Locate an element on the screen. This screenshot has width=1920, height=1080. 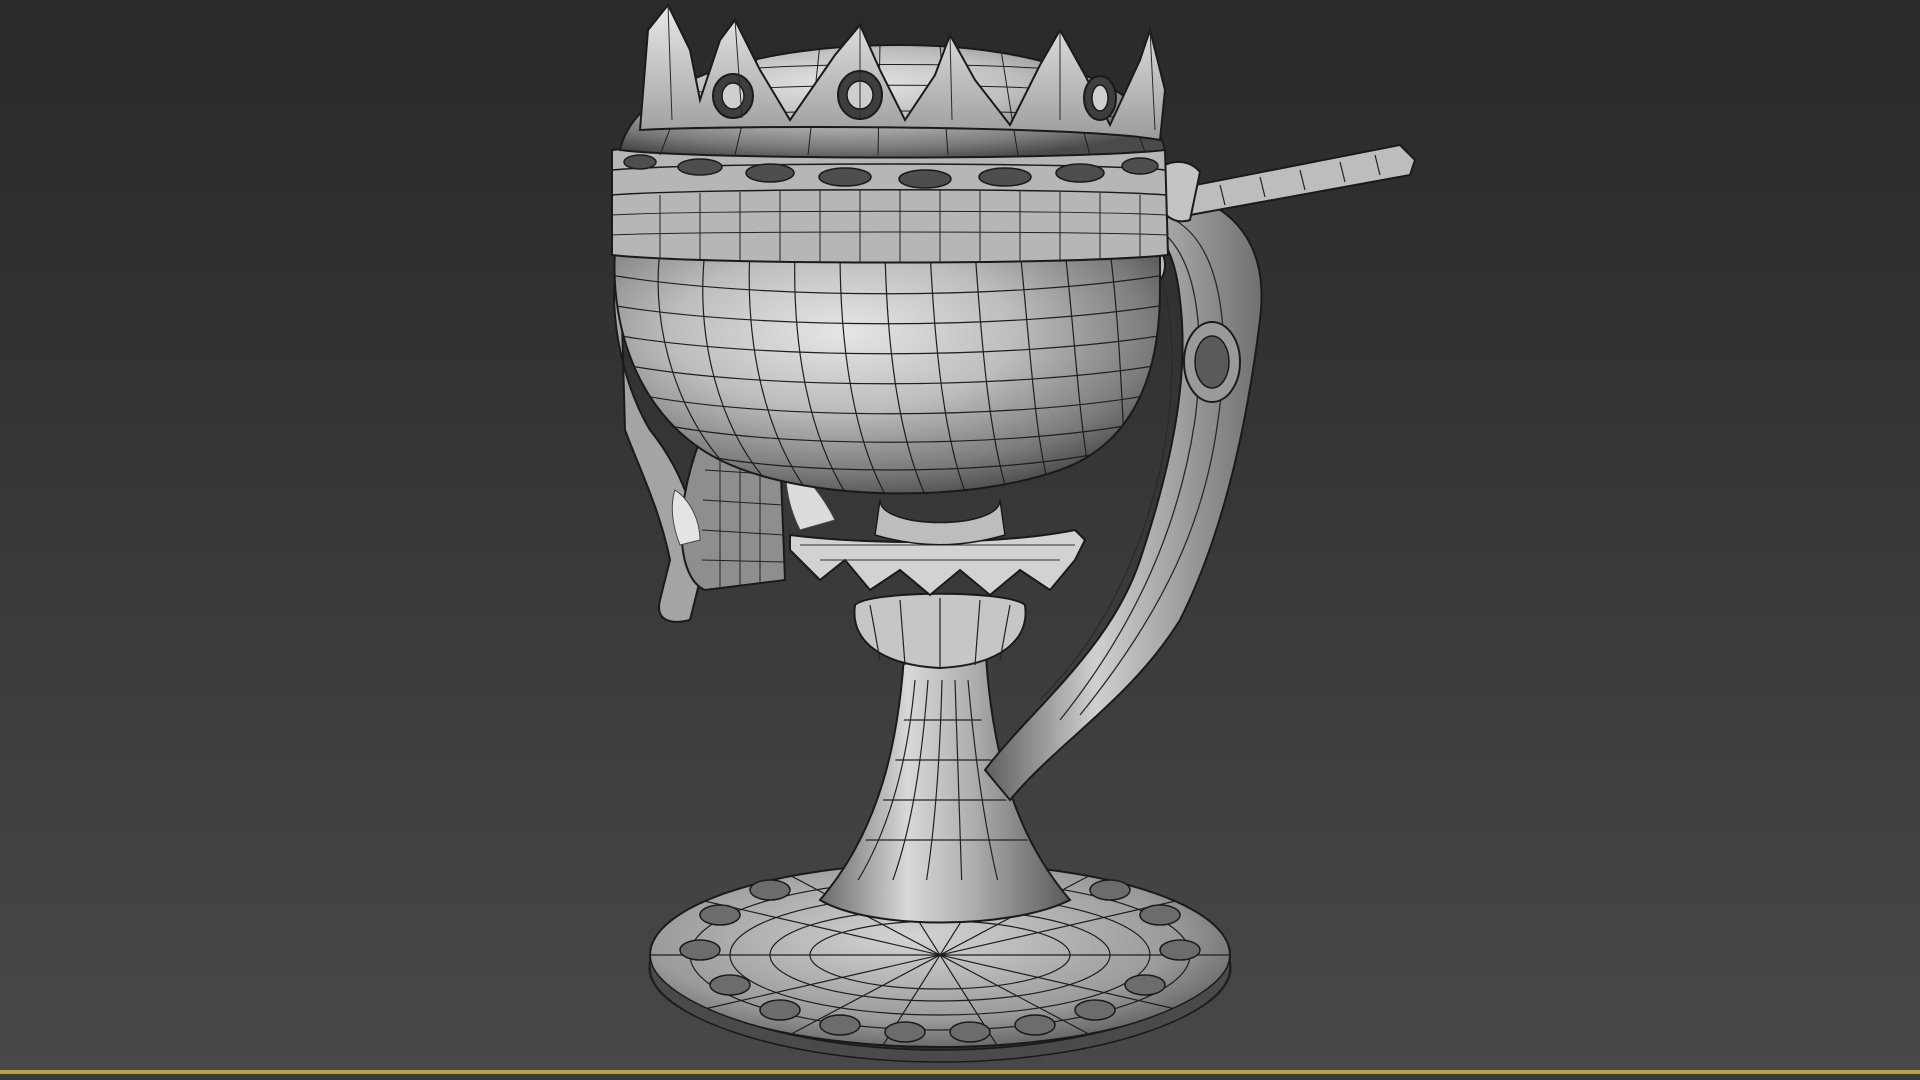
lamp-band is located at coordinates (890, 202).